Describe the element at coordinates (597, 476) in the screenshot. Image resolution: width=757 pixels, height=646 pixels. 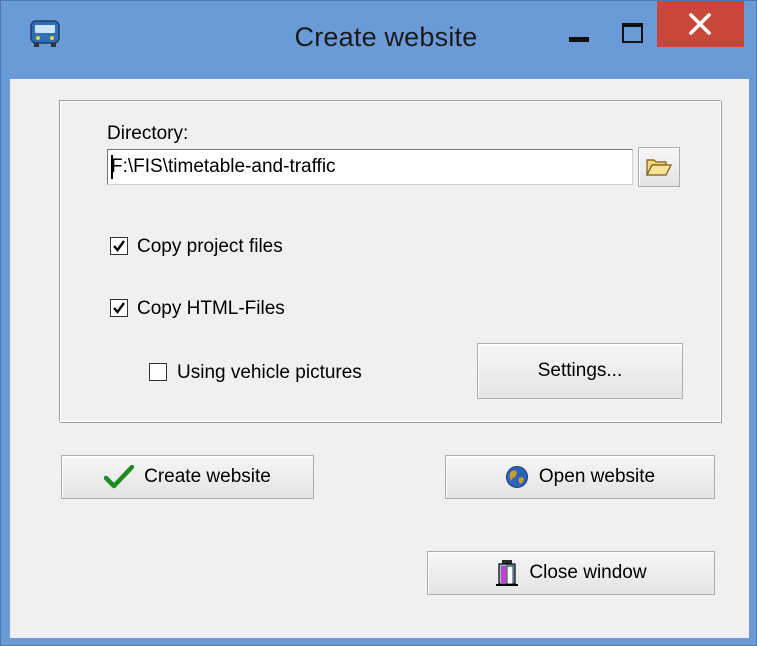
I see `open-website-label: Open website` at that location.